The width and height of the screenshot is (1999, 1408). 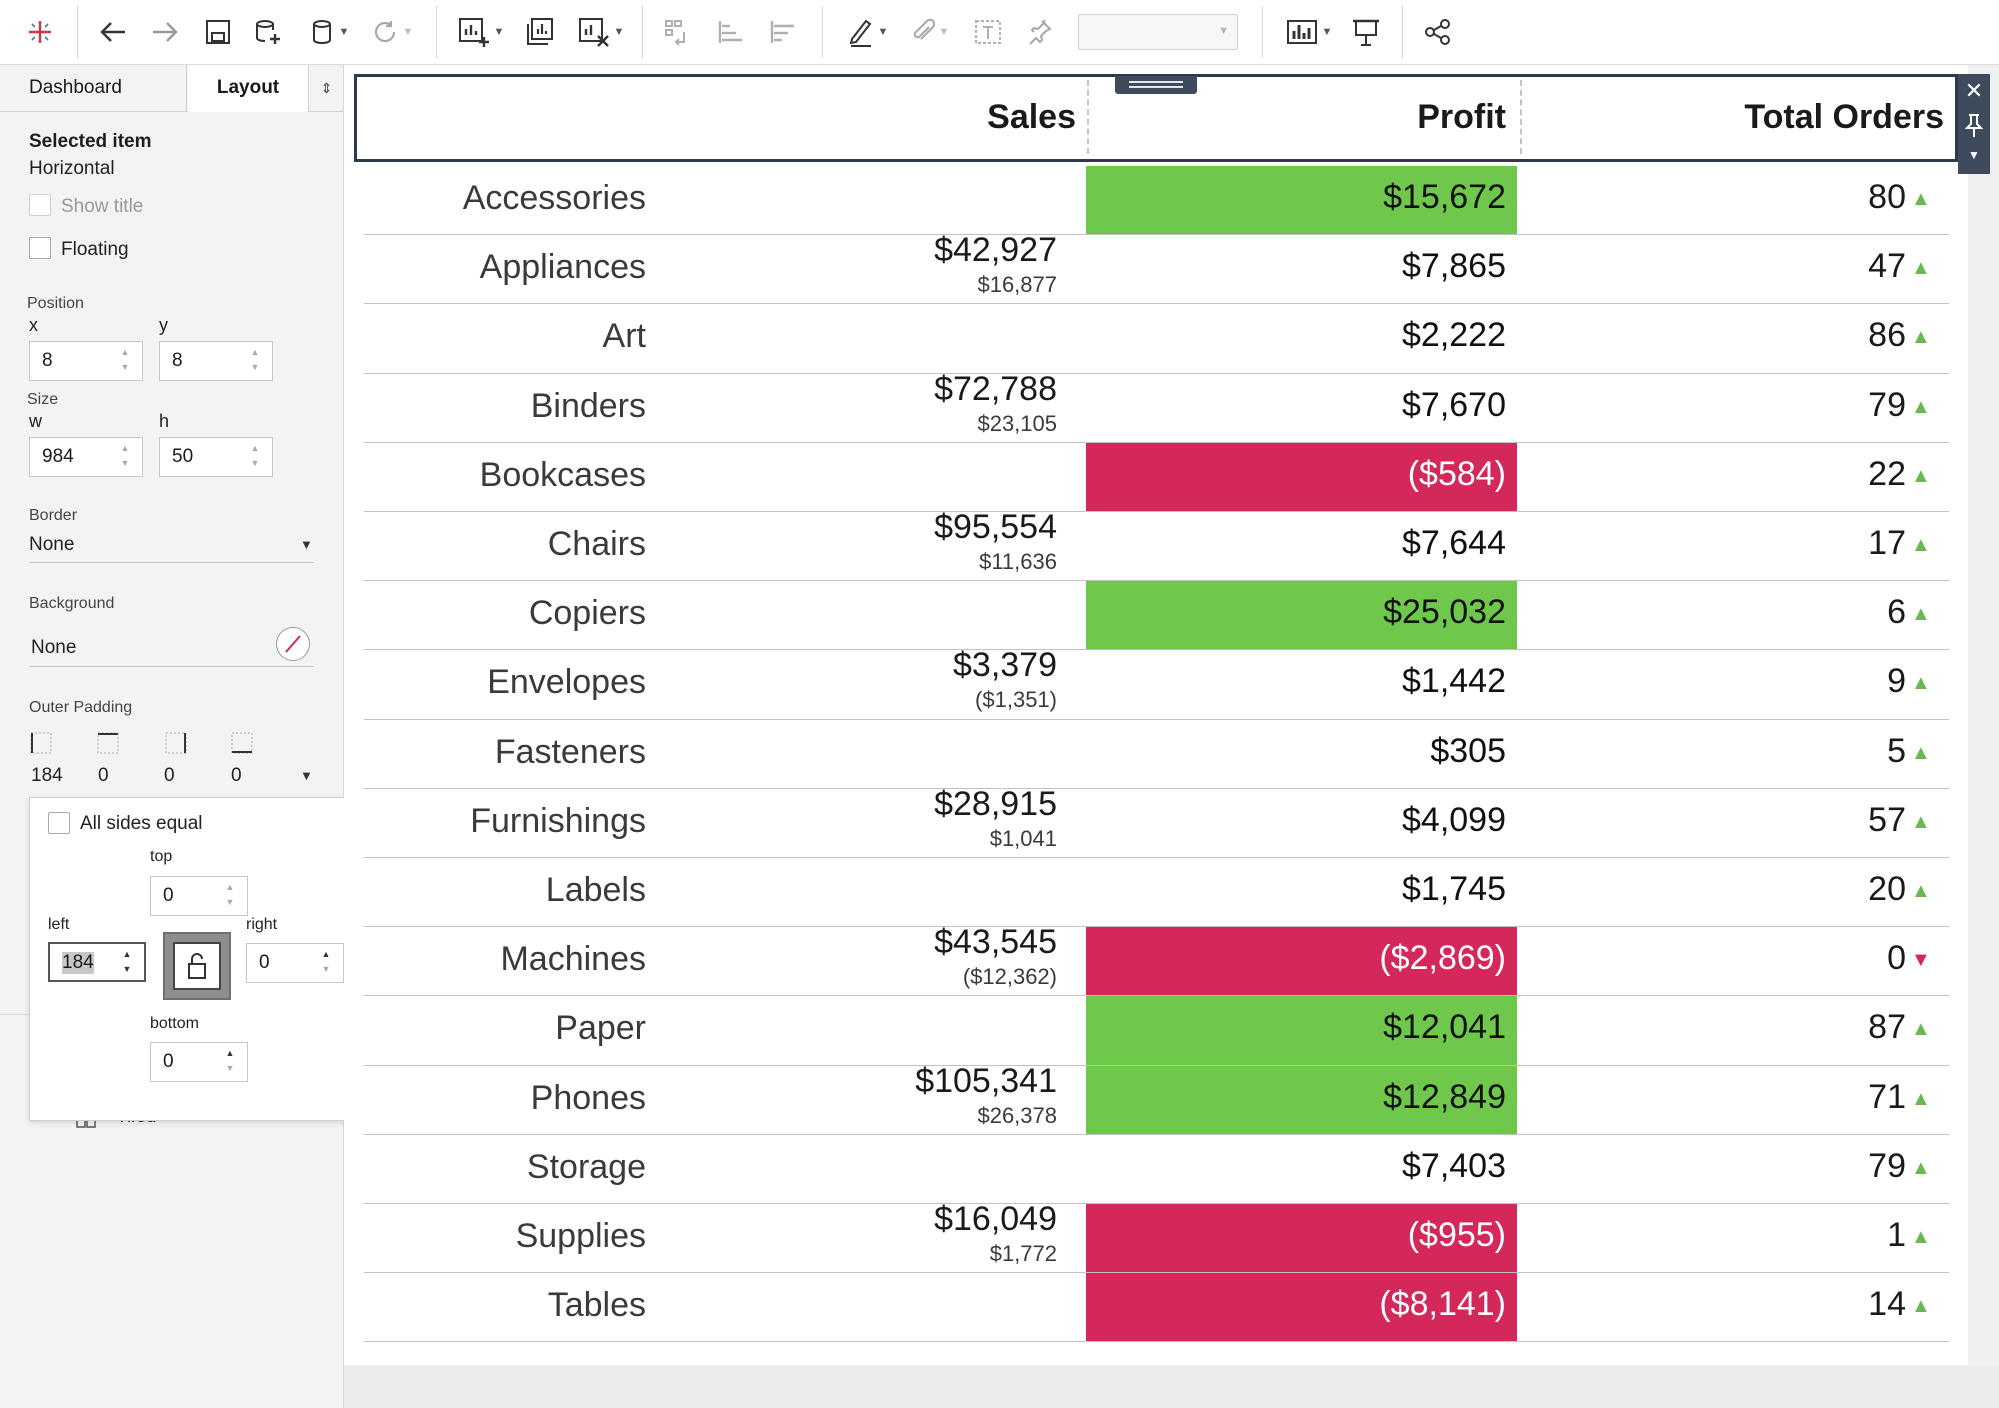 What do you see at coordinates (1846, 820) in the screenshot?
I see `total-orders-value: 57` at bounding box center [1846, 820].